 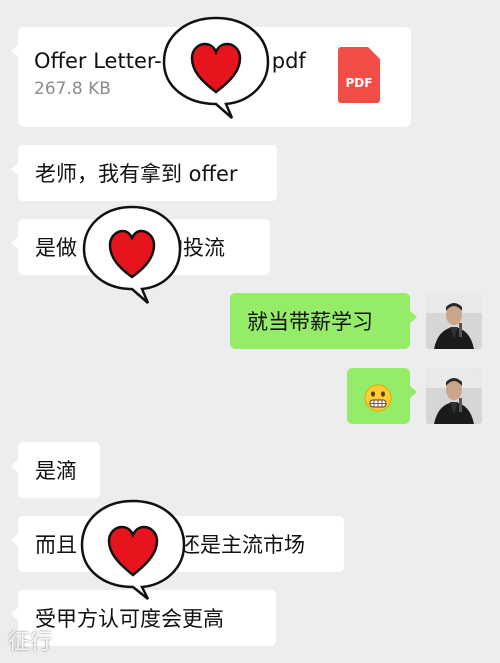 What do you see at coordinates (72, 89) in the screenshot?
I see `file-size: 267.8 KB` at bounding box center [72, 89].